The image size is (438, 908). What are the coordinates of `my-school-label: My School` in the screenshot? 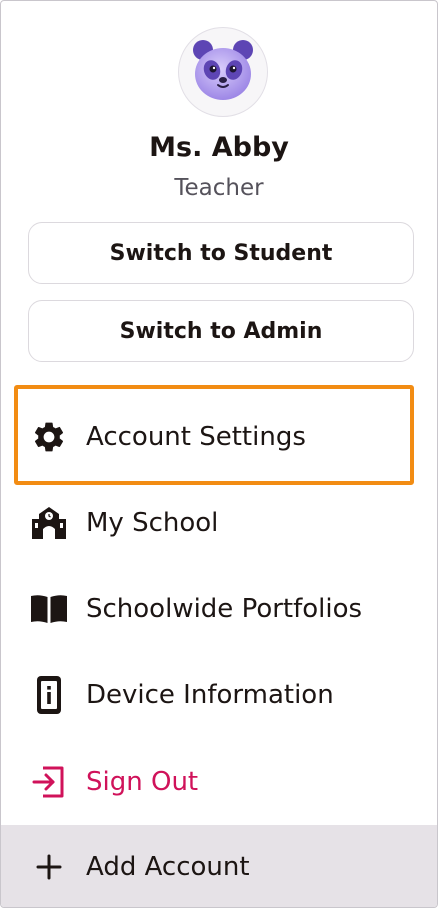 It's located at (152, 523).